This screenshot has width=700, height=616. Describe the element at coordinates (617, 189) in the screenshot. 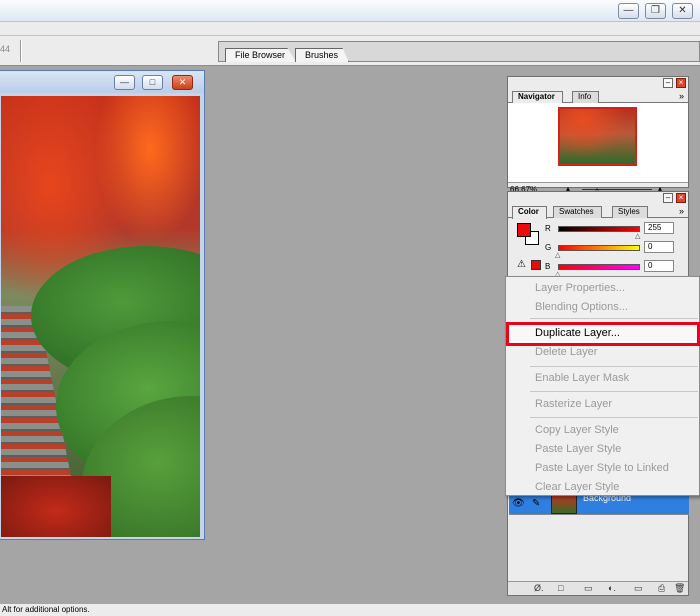

I see `zoom-slider` at that location.